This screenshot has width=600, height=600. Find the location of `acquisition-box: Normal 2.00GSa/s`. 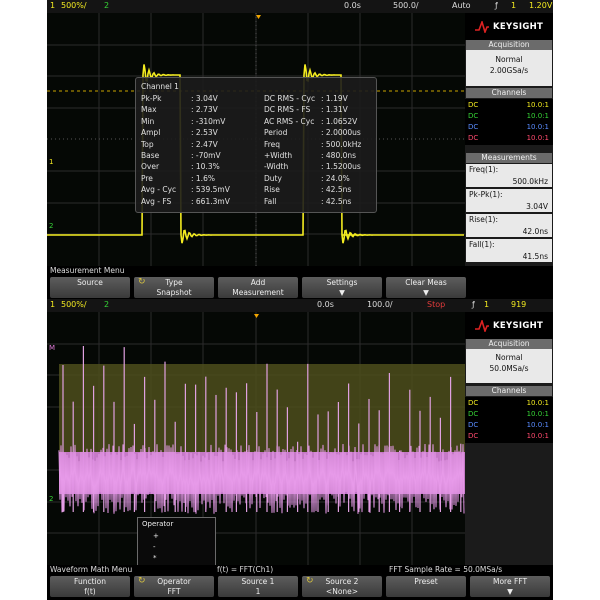

acquisition-box: Normal 2.00GSa/s is located at coordinates (509, 68).